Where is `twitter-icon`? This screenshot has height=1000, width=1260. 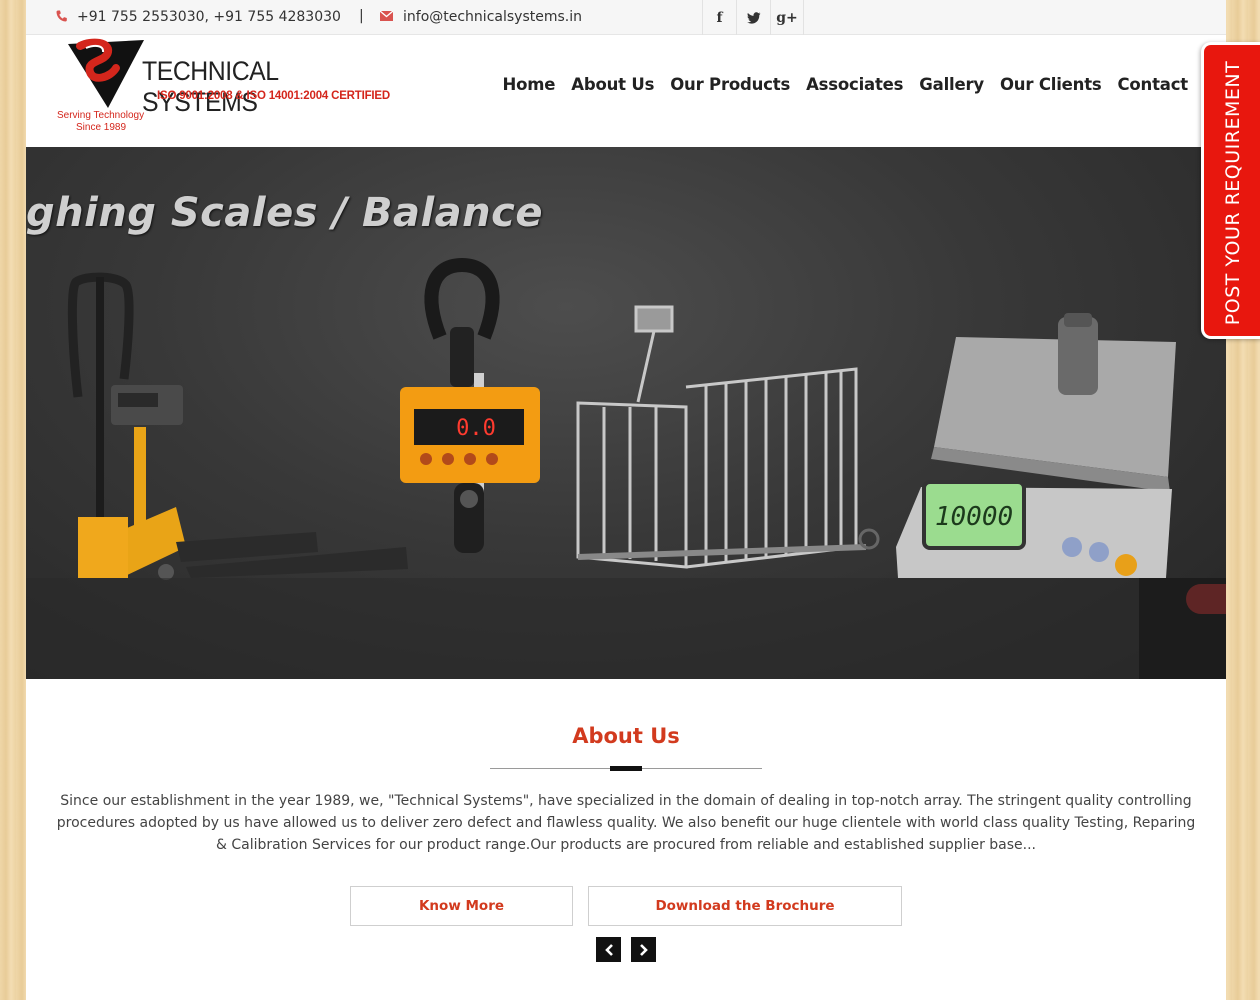 twitter-icon is located at coordinates (753, 17).